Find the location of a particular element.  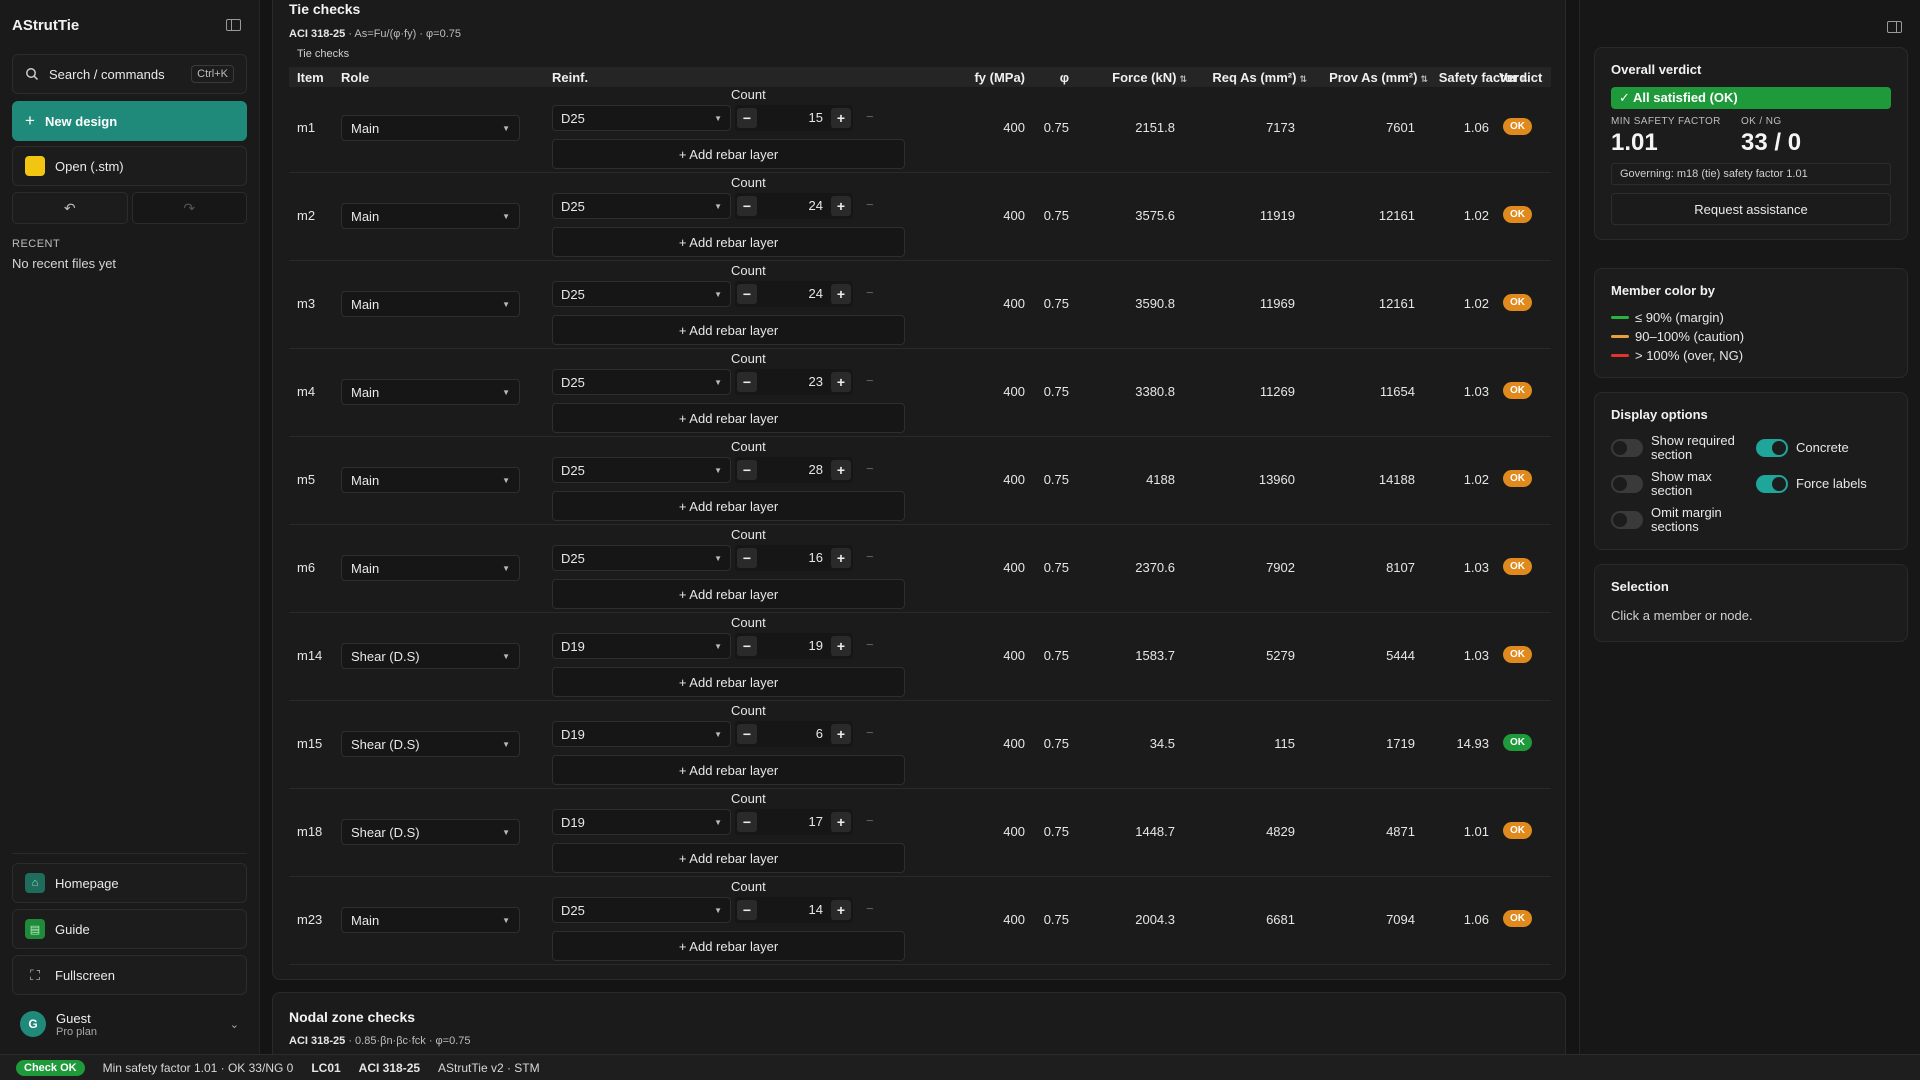

request-assistance-button: Request assistance is located at coordinates (1751, 209).